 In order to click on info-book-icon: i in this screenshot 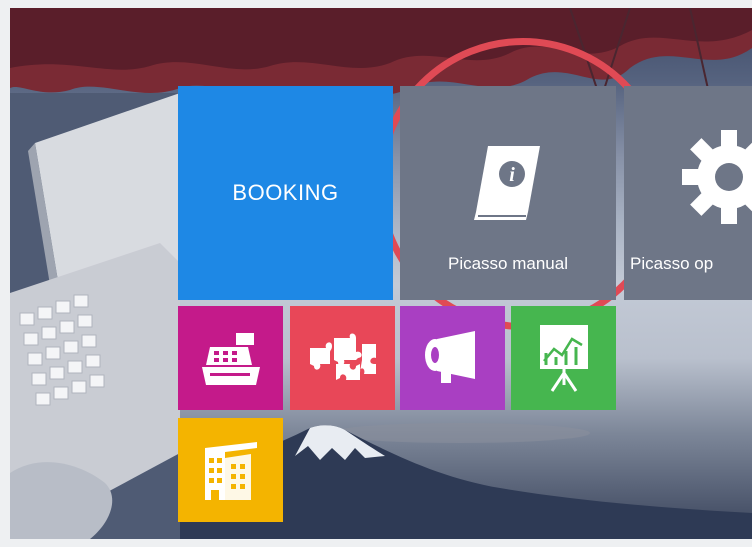, I will do `click(507, 183)`.